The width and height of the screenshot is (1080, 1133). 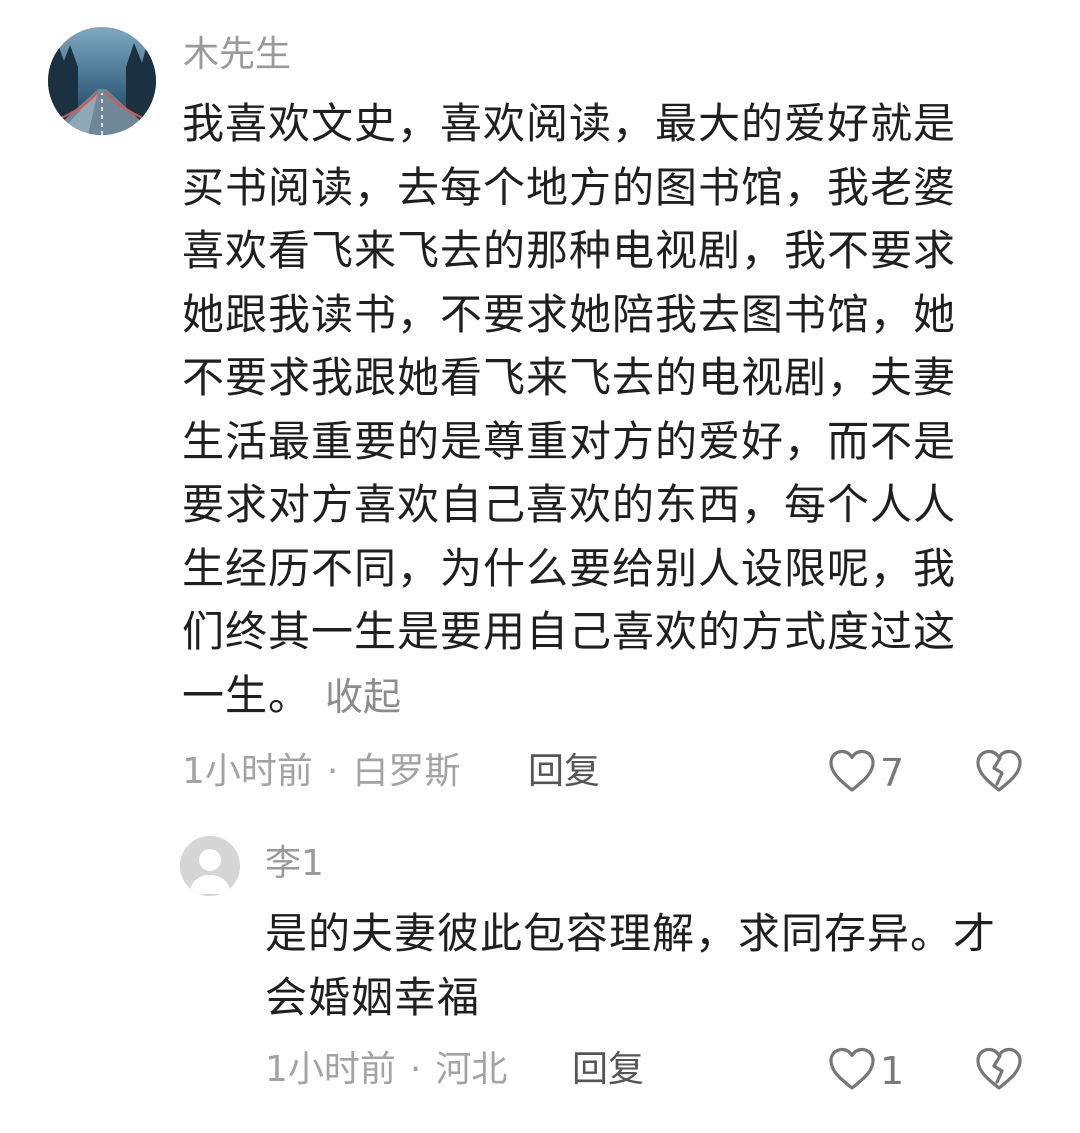 I want to click on username: 木先生, so click(x=237, y=55).